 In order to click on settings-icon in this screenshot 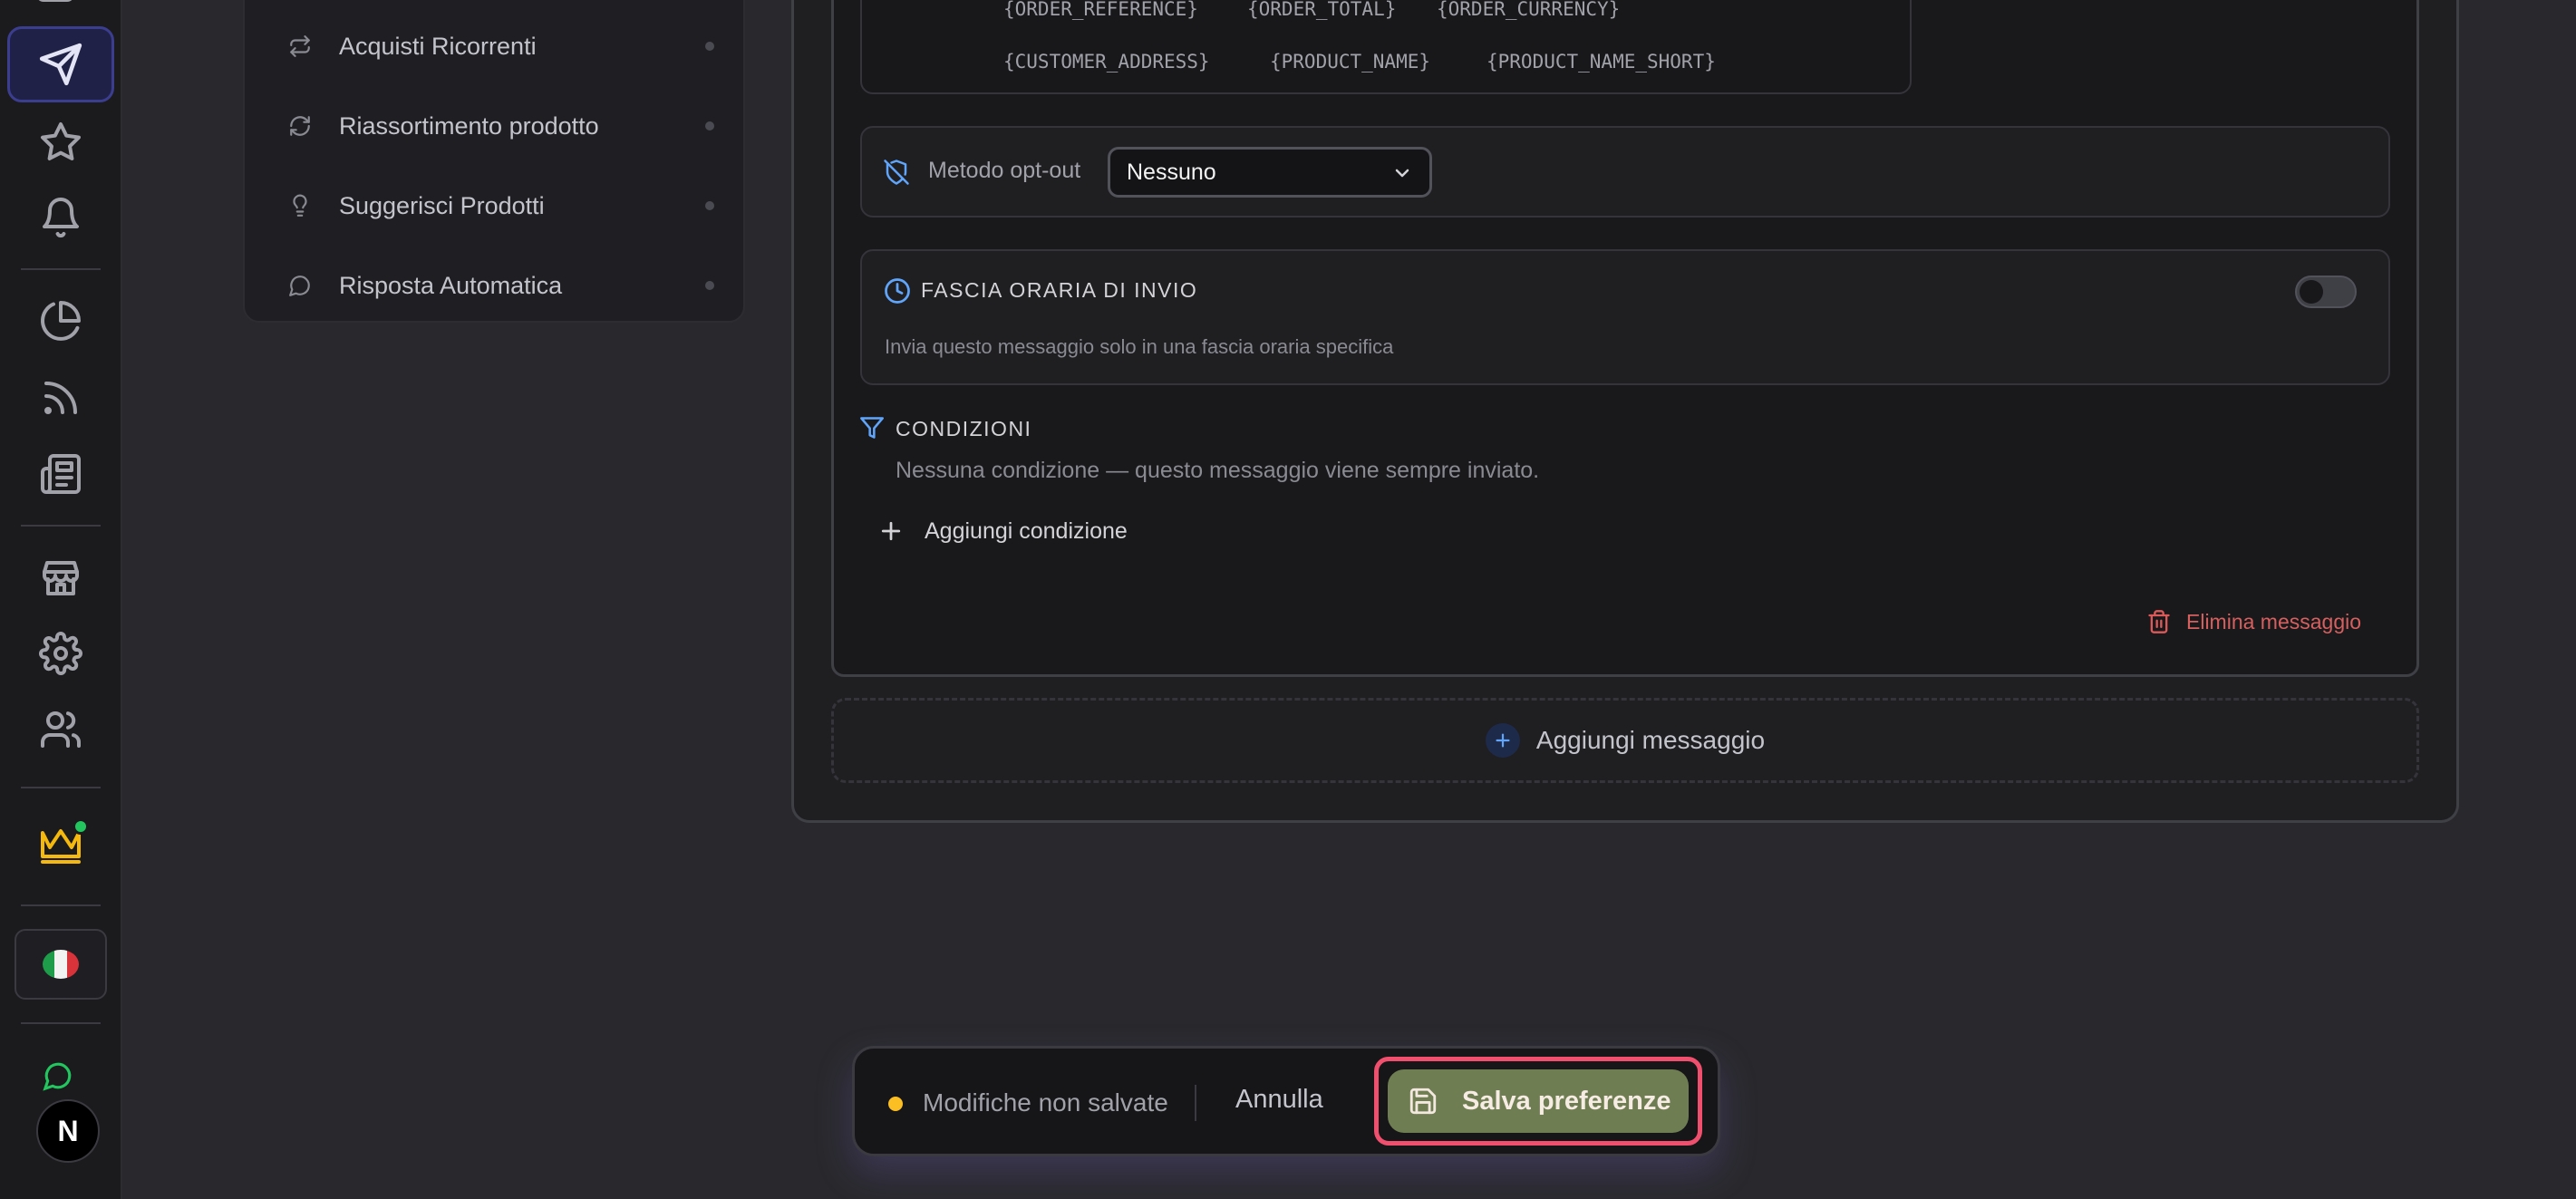, I will do `click(60, 653)`.